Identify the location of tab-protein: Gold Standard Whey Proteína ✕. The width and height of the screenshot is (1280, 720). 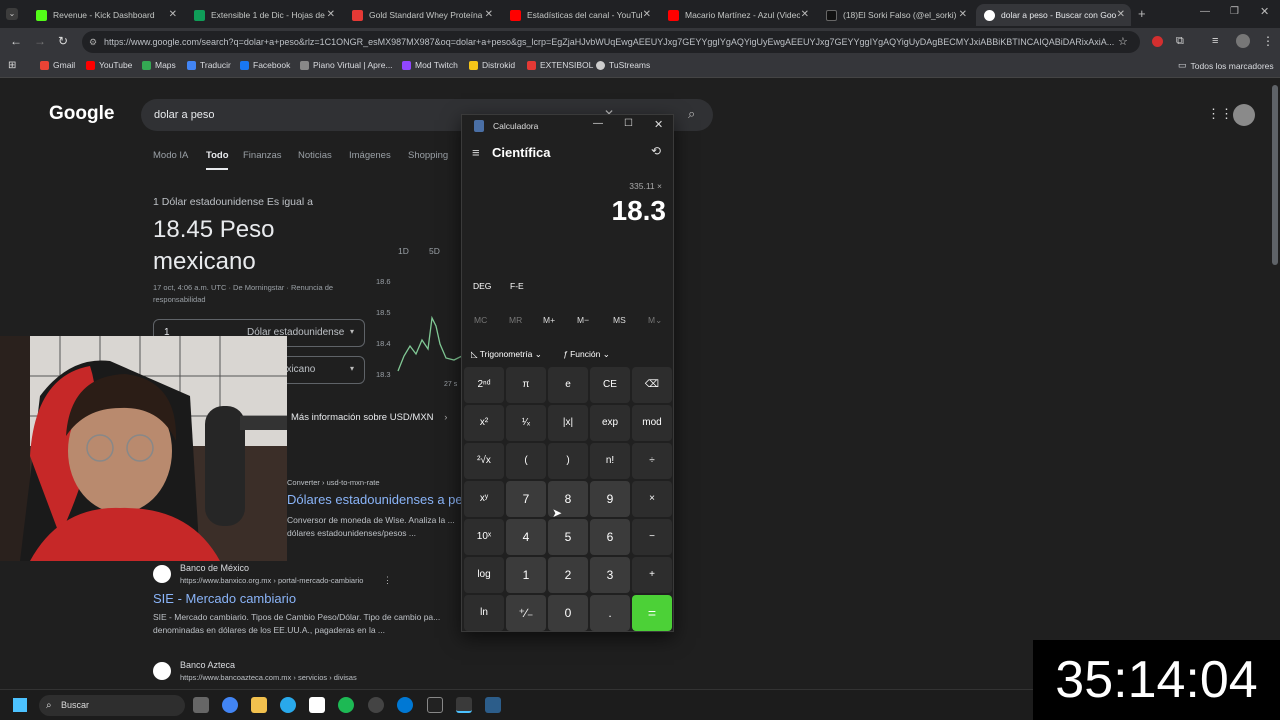
(421, 15).